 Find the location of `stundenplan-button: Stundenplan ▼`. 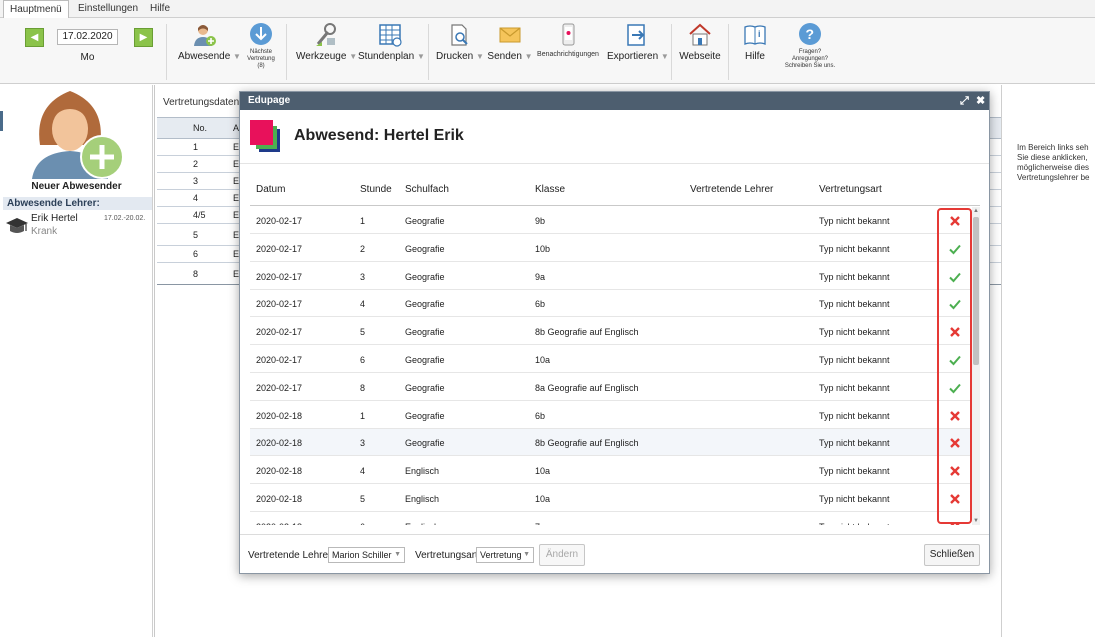

stundenplan-button: Stundenplan ▼ is located at coordinates (391, 42).